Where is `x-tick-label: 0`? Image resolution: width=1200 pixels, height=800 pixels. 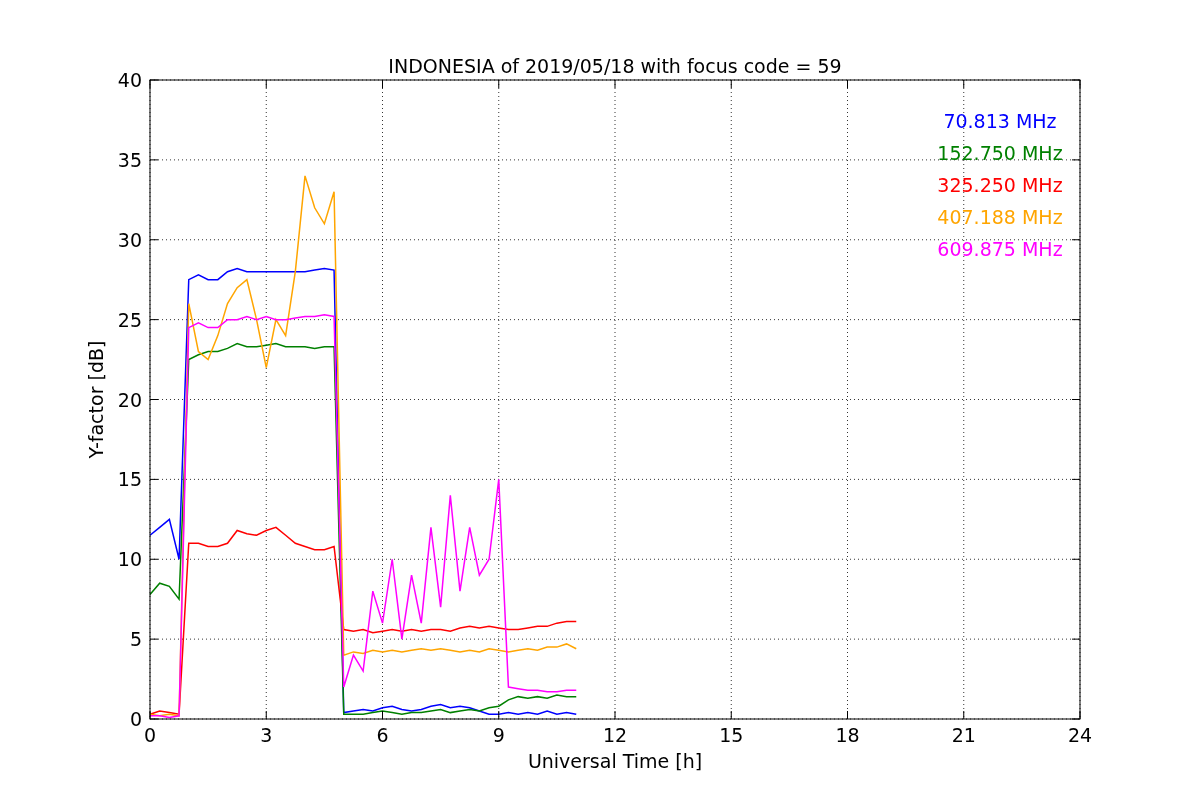
x-tick-label: 0 is located at coordinates (150, 735).